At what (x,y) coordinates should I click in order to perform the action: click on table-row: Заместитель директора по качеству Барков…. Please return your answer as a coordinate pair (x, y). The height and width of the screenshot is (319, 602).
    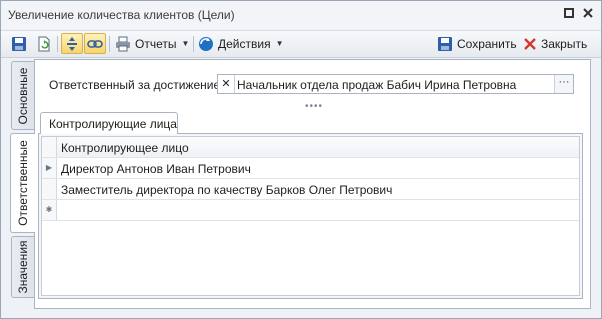
    Looking at the image, I should click on (310, 189).